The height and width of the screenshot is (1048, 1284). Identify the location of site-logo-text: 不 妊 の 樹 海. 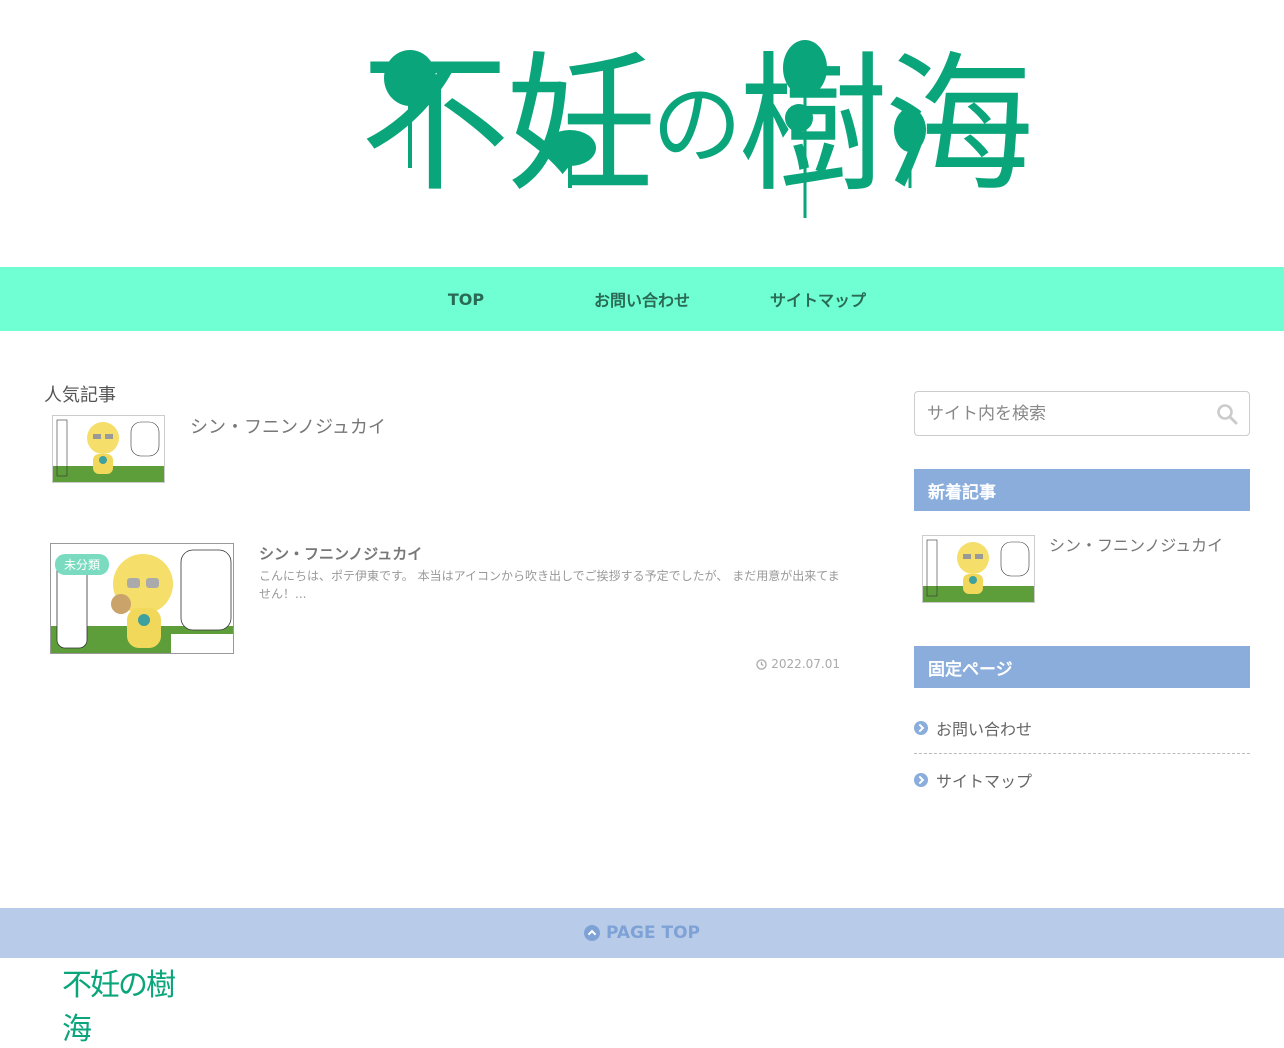
(697, 125).